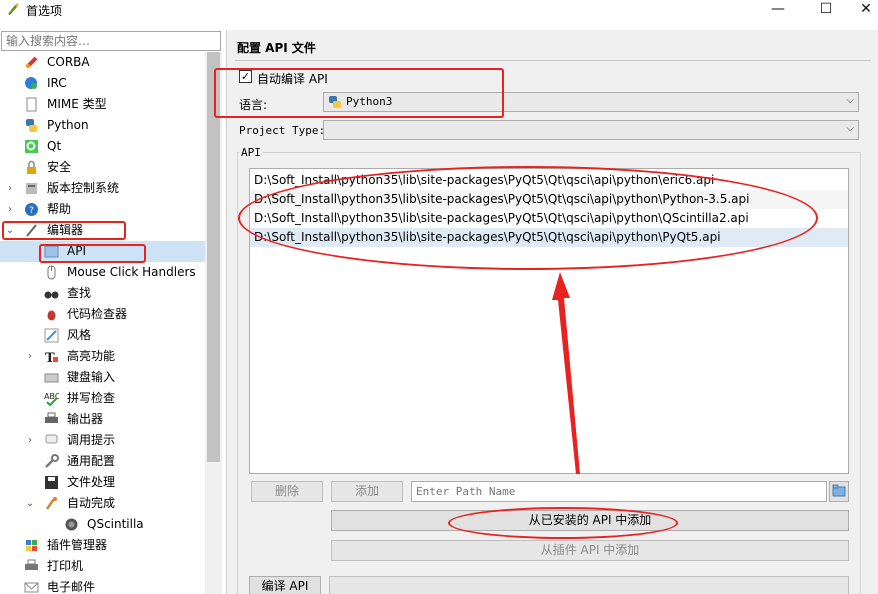  Describe the element at coordinates (102, 335) in the screenshot. I see `sidebar-item-style: 风格` at that location.